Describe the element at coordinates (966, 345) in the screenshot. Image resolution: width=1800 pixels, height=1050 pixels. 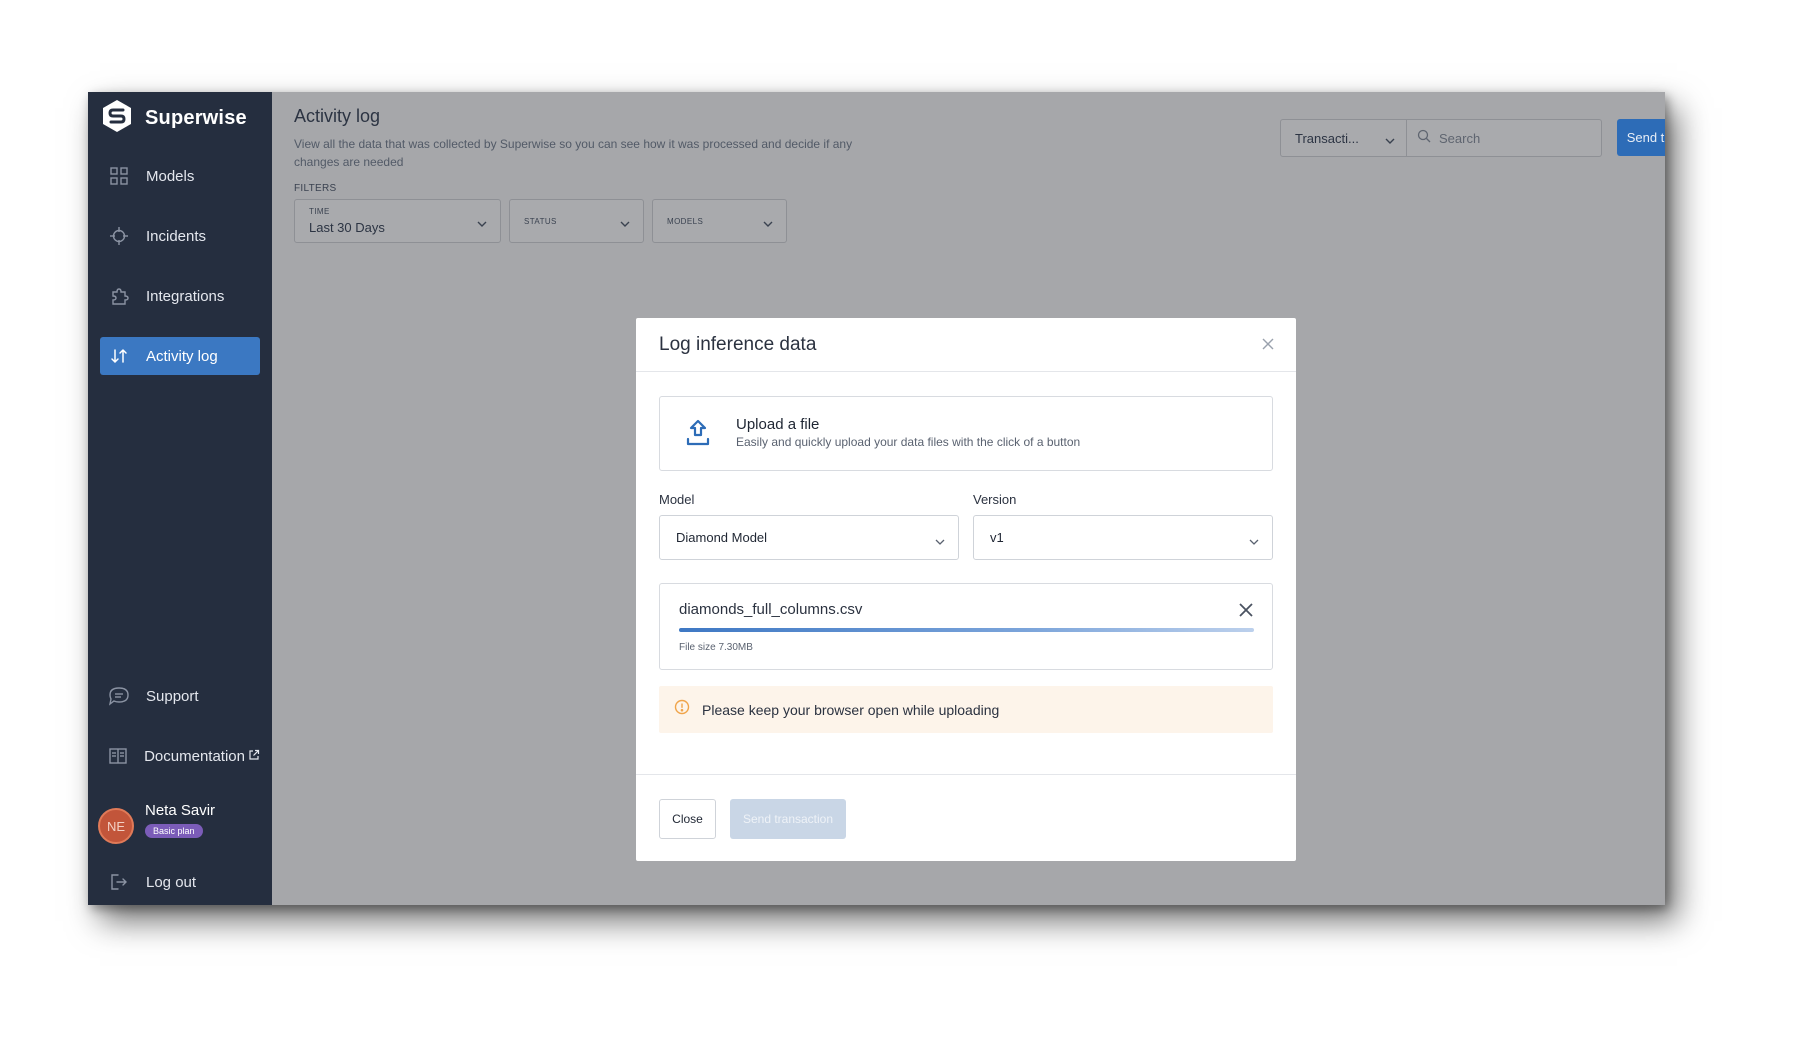
I see `modal-header: Log inference data` at that location.